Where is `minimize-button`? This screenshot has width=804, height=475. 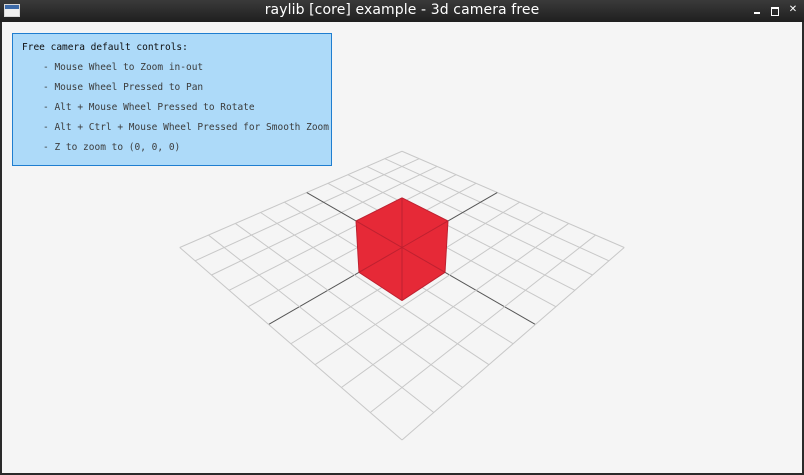
minimize-button is located at coordinates (757, 10).